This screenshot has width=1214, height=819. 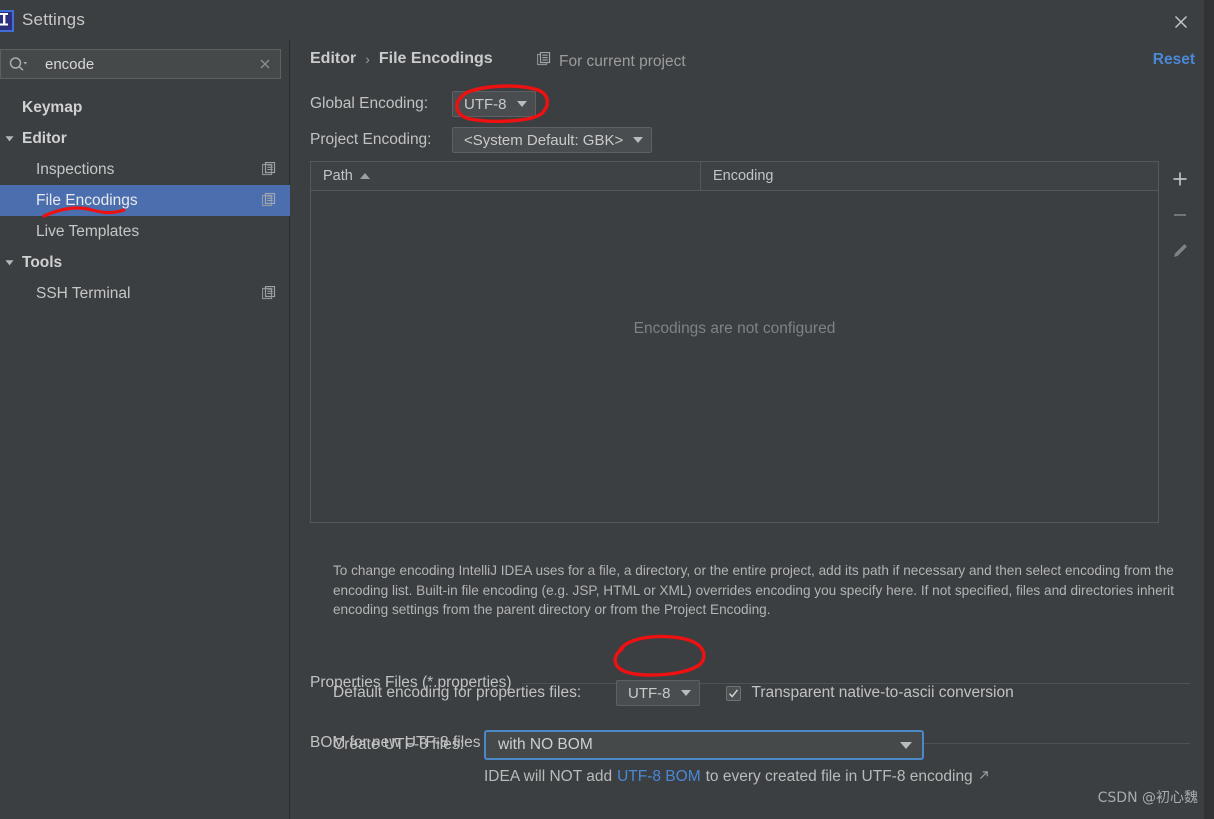 I want to click on watermark: CSDN @初心魏, so click(x=1147, y=798).